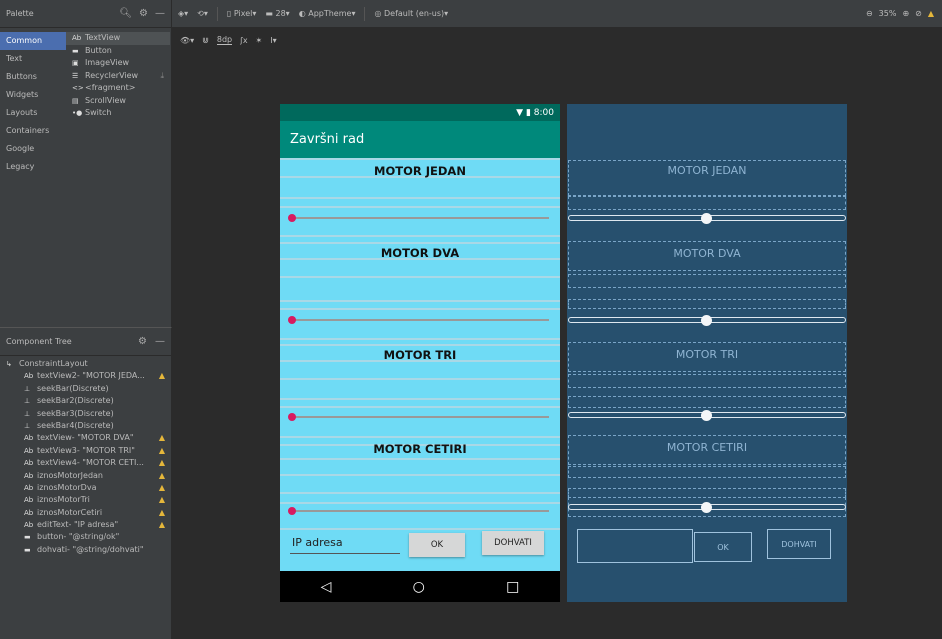 The height and width of the screenshot is (639, 942). I want to click on orientation-icon: ⟲▾, so click(202, 13).